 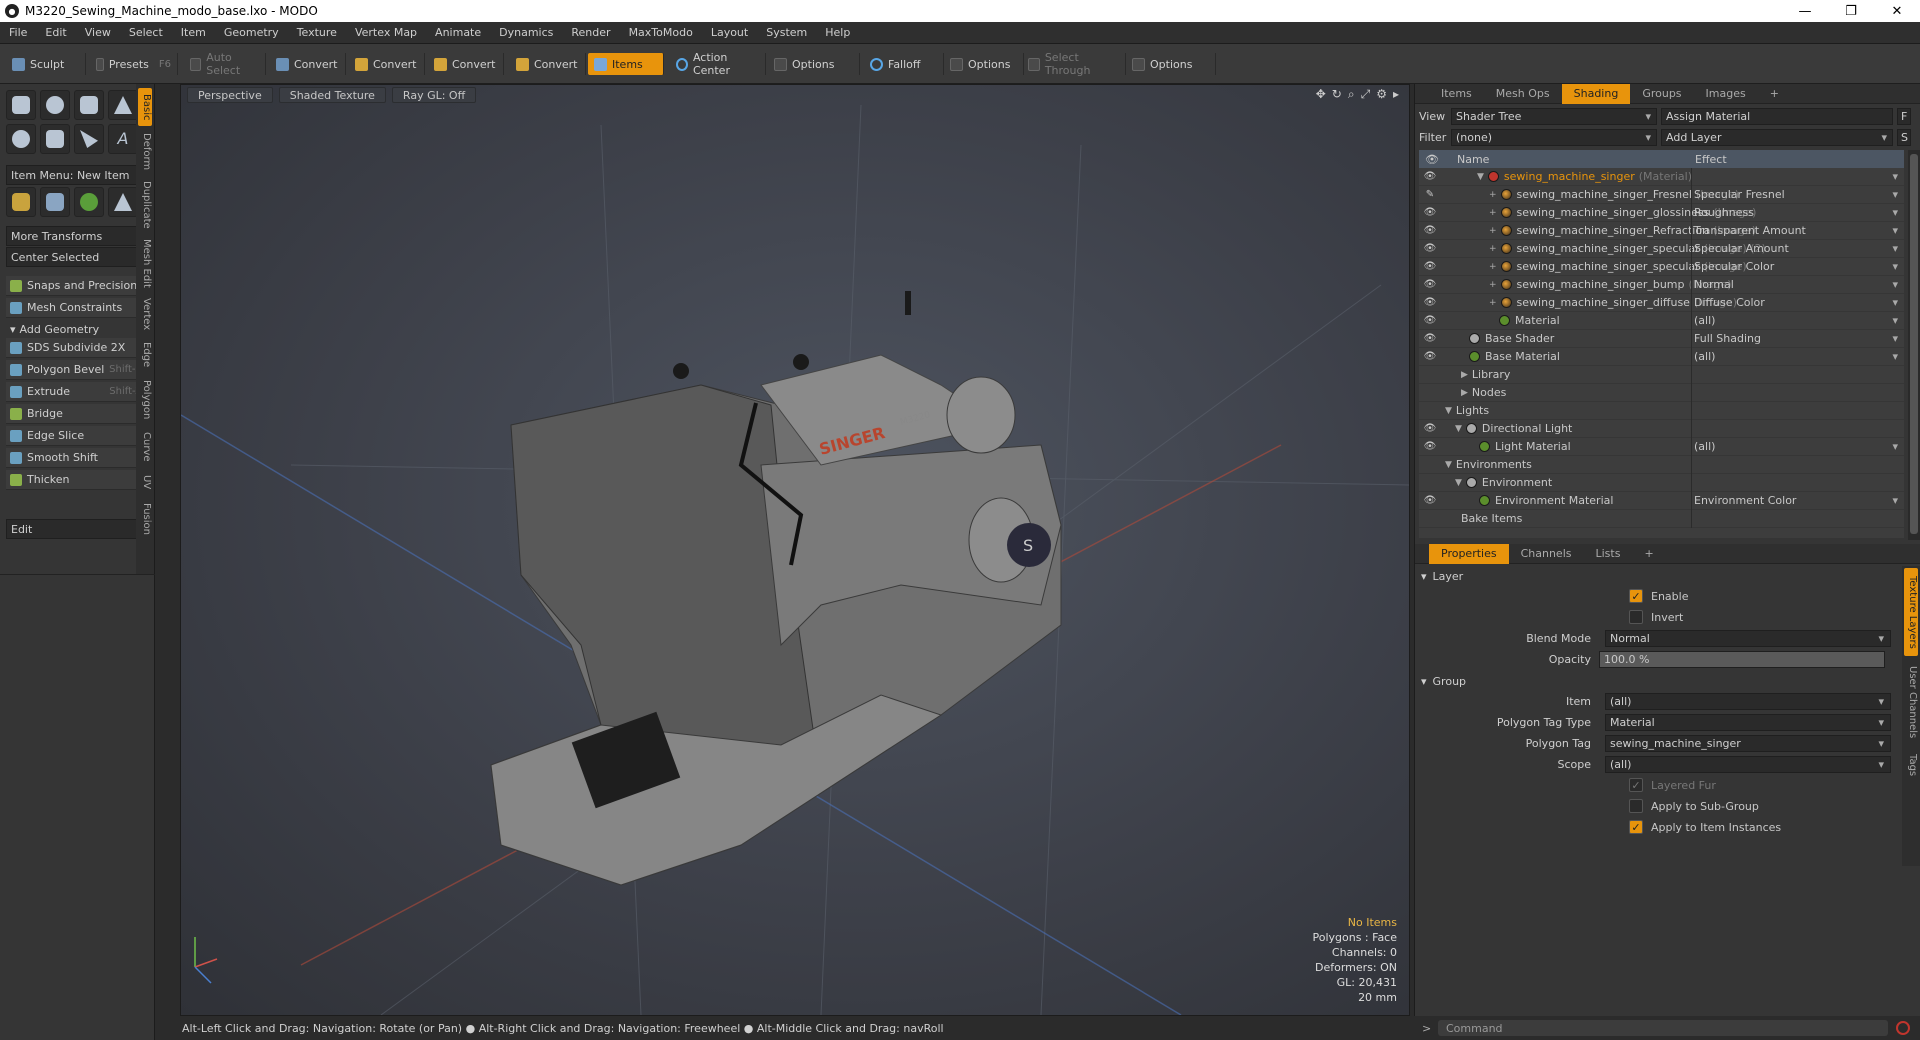 I want to click on layered-fur-checkbox: ✓, so click(x=1636, y=785).